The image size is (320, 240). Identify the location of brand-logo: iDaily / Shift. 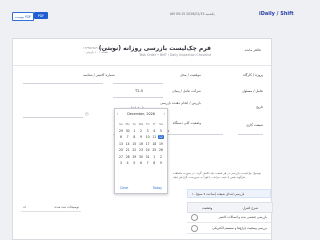
(276, 14).